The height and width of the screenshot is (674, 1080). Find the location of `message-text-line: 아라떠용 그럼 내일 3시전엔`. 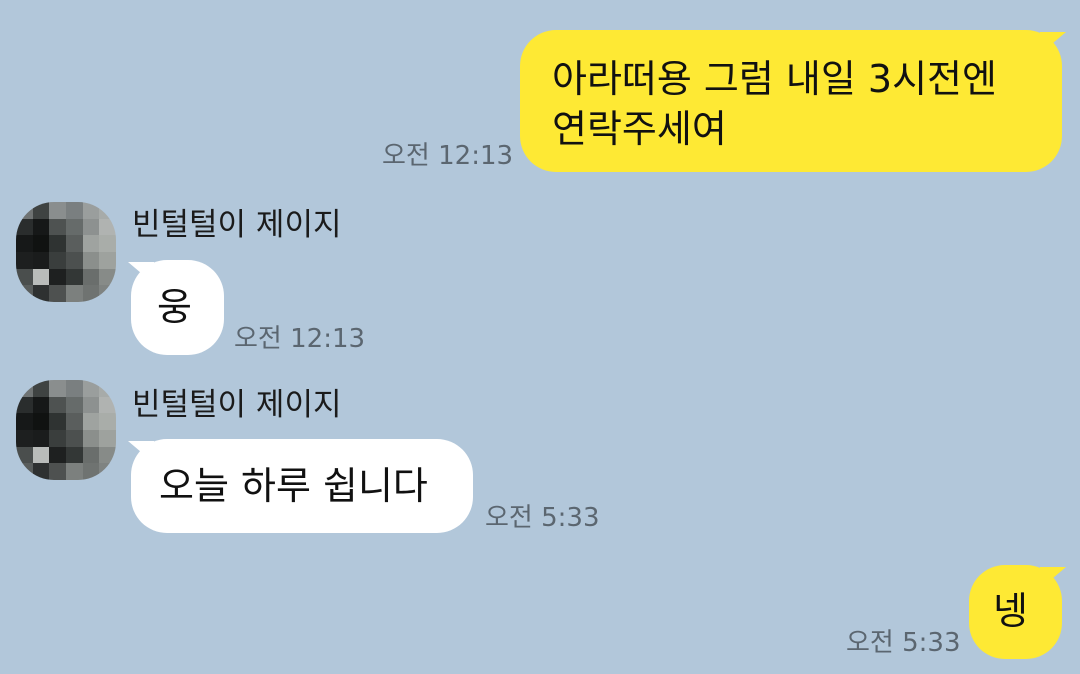

message-text-line: 아라떠용 그럼 내일 3시전엔 is located at coordinates (774, 79).